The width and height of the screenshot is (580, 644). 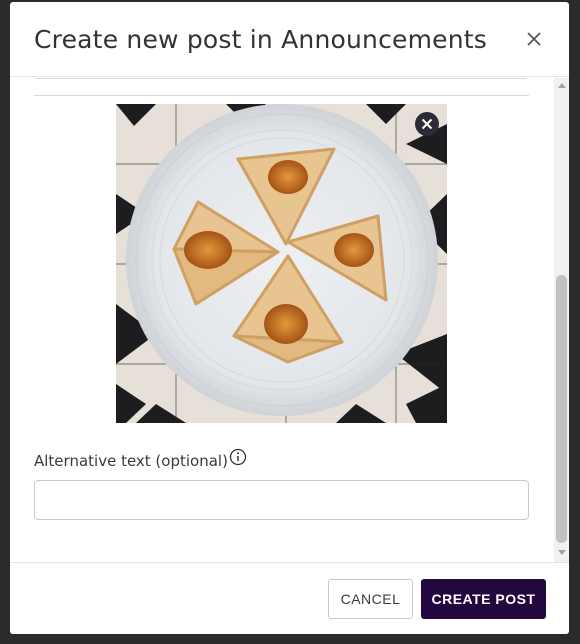 I want to click on info-icon, so click(x=238, y=457).